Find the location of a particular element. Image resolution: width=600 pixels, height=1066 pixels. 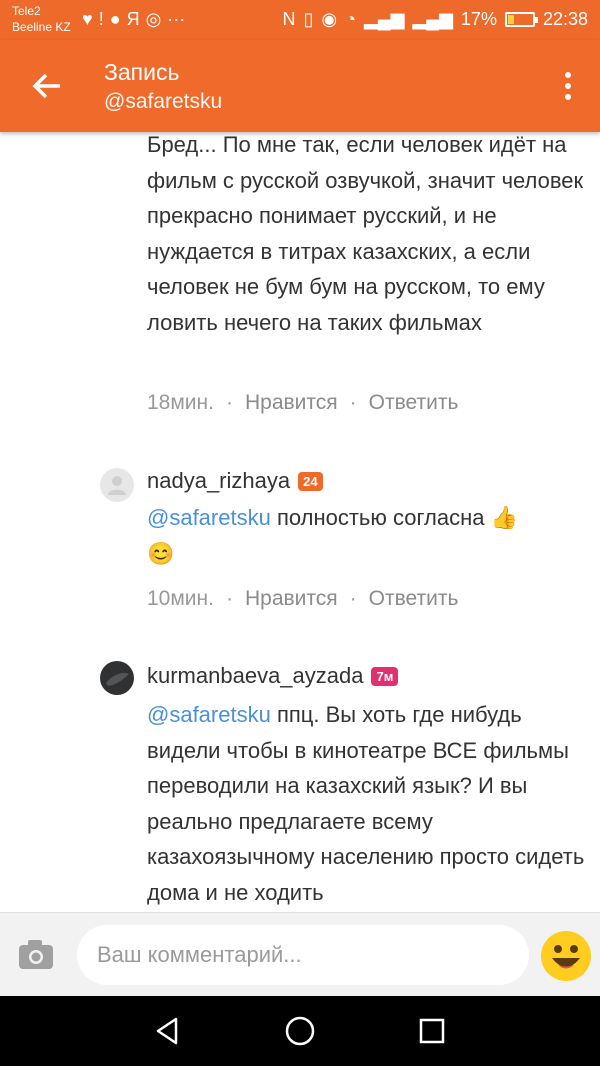

battery-icon is located at coordinates (521, 19).